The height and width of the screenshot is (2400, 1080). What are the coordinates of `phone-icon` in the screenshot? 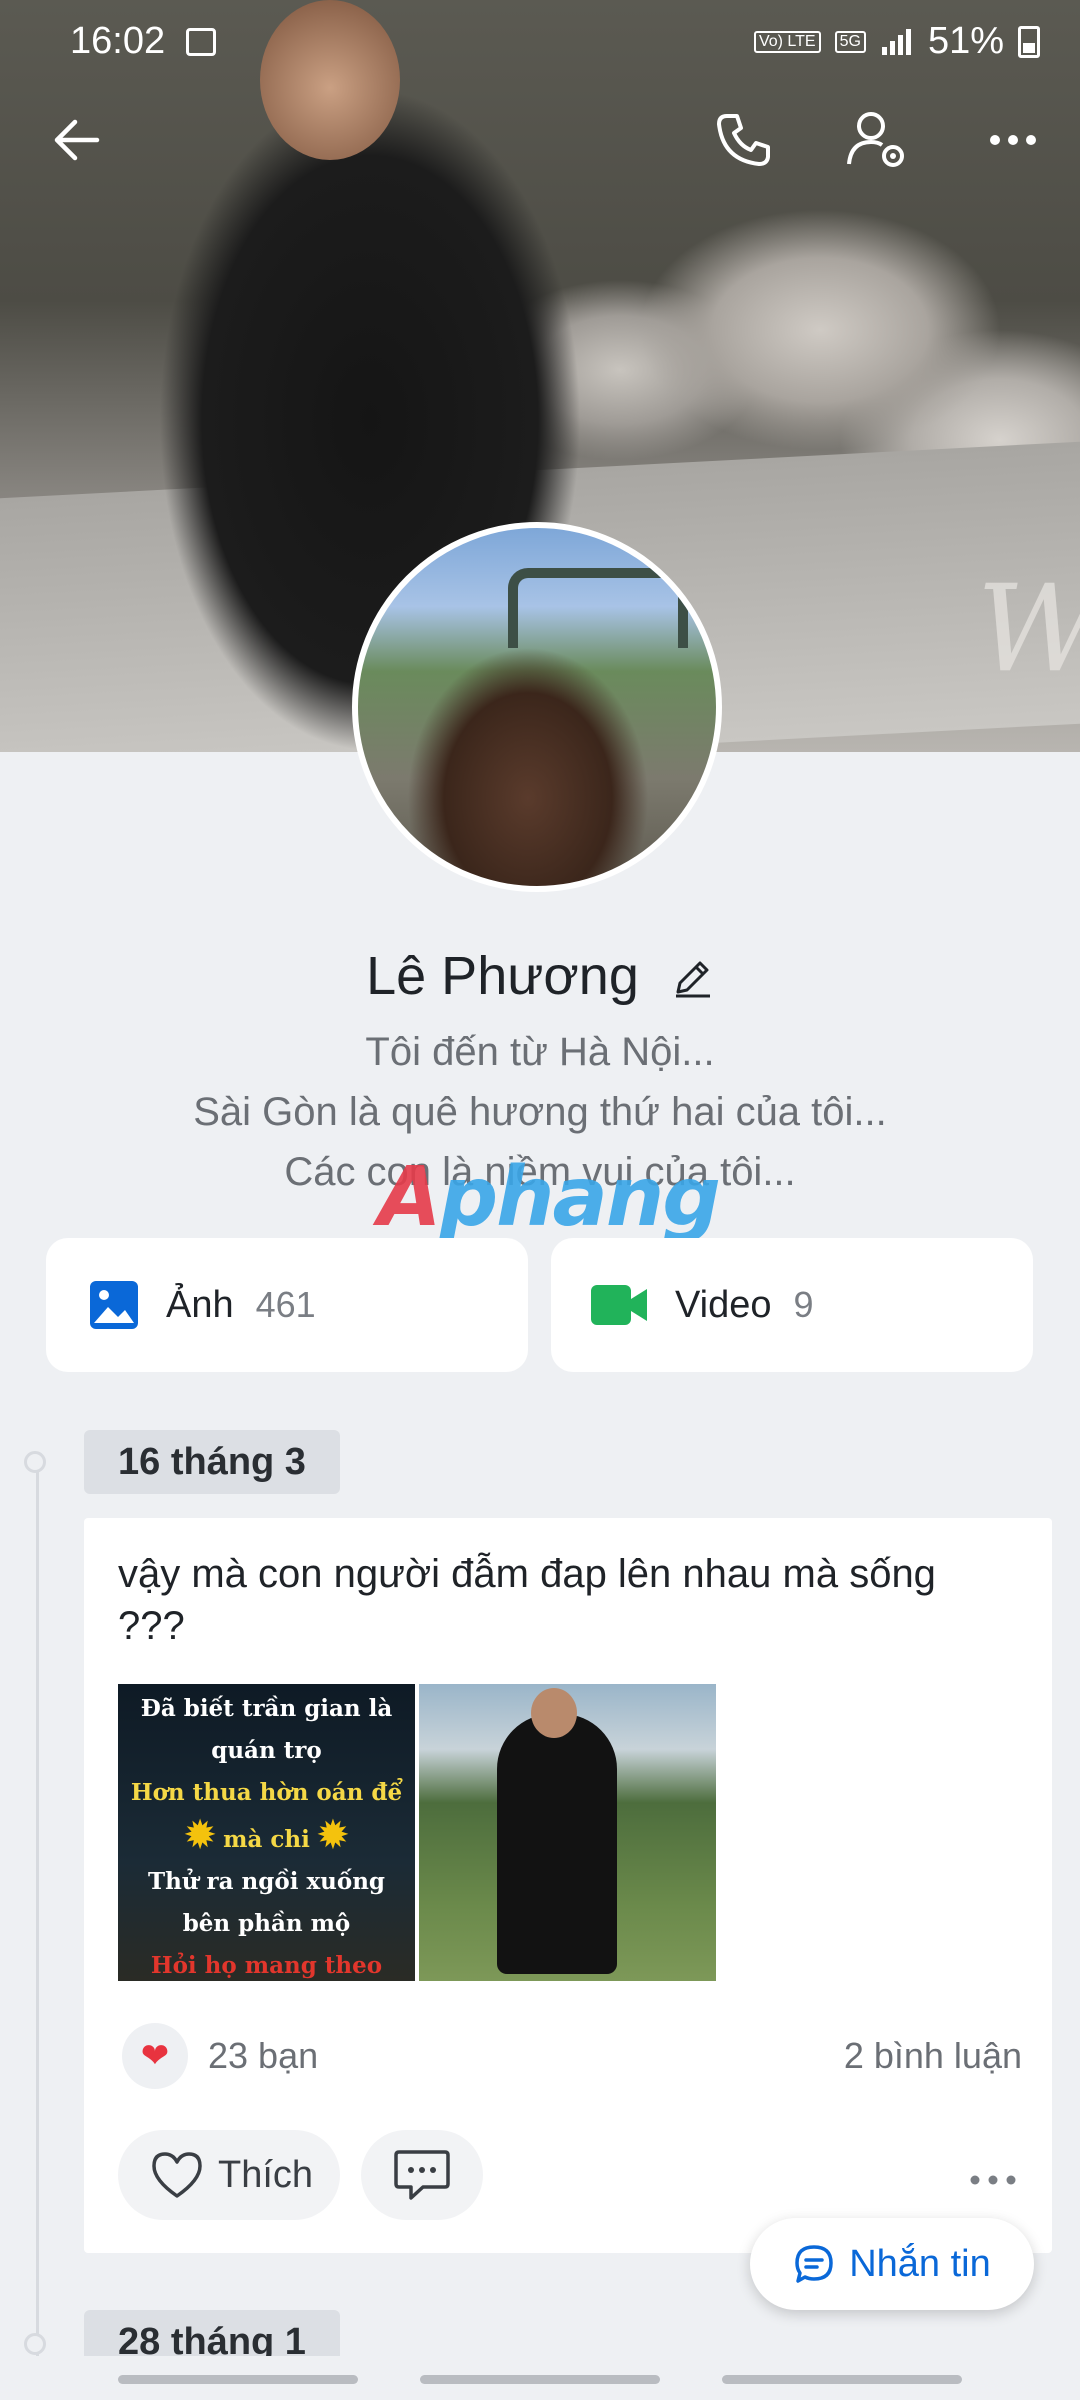 It's located at (743, 140).